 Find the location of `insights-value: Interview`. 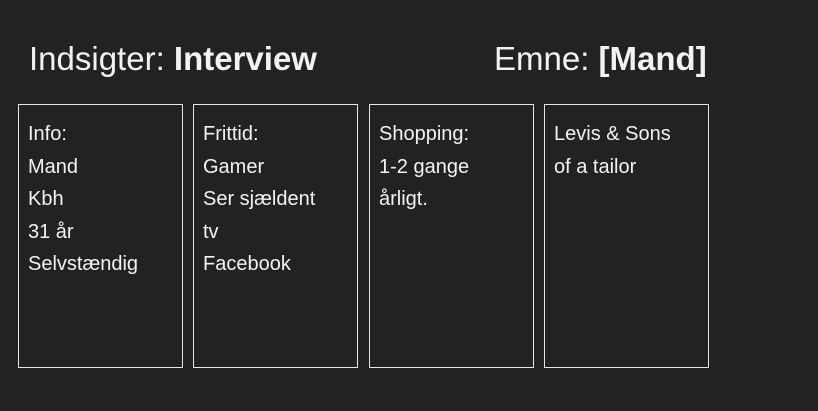

insights-value: Interview is located at coordinates (245, 58).